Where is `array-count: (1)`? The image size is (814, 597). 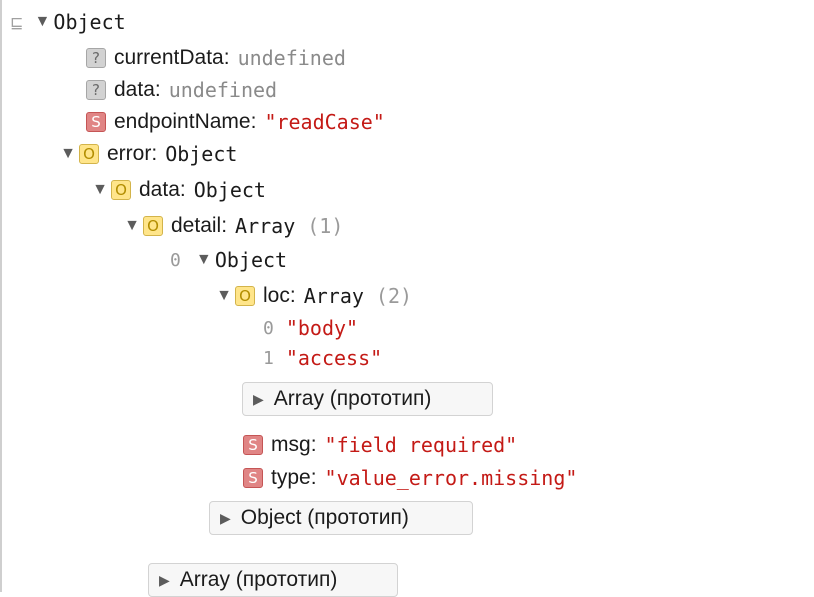
array-count: (1) is located at coordinates (325, 226).